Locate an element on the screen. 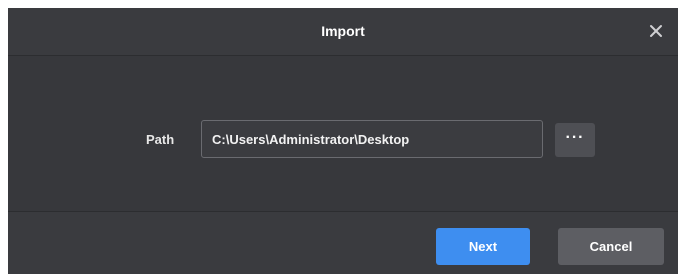  browse-button: ··· is located at coordinates (575, 140).